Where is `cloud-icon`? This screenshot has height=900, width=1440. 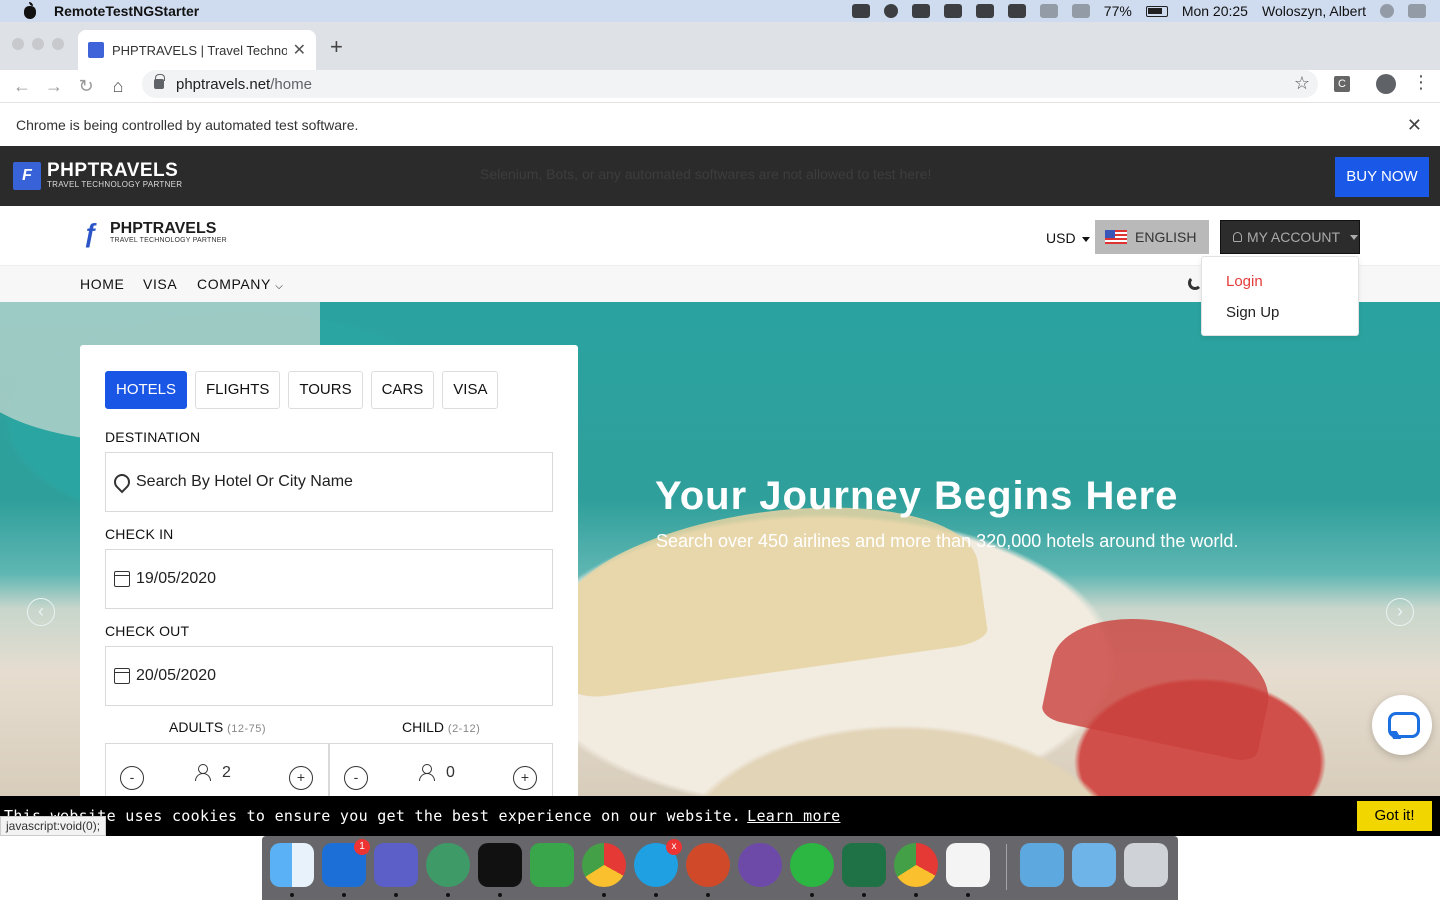 cloud-icon is located at coordinates (920, 11).